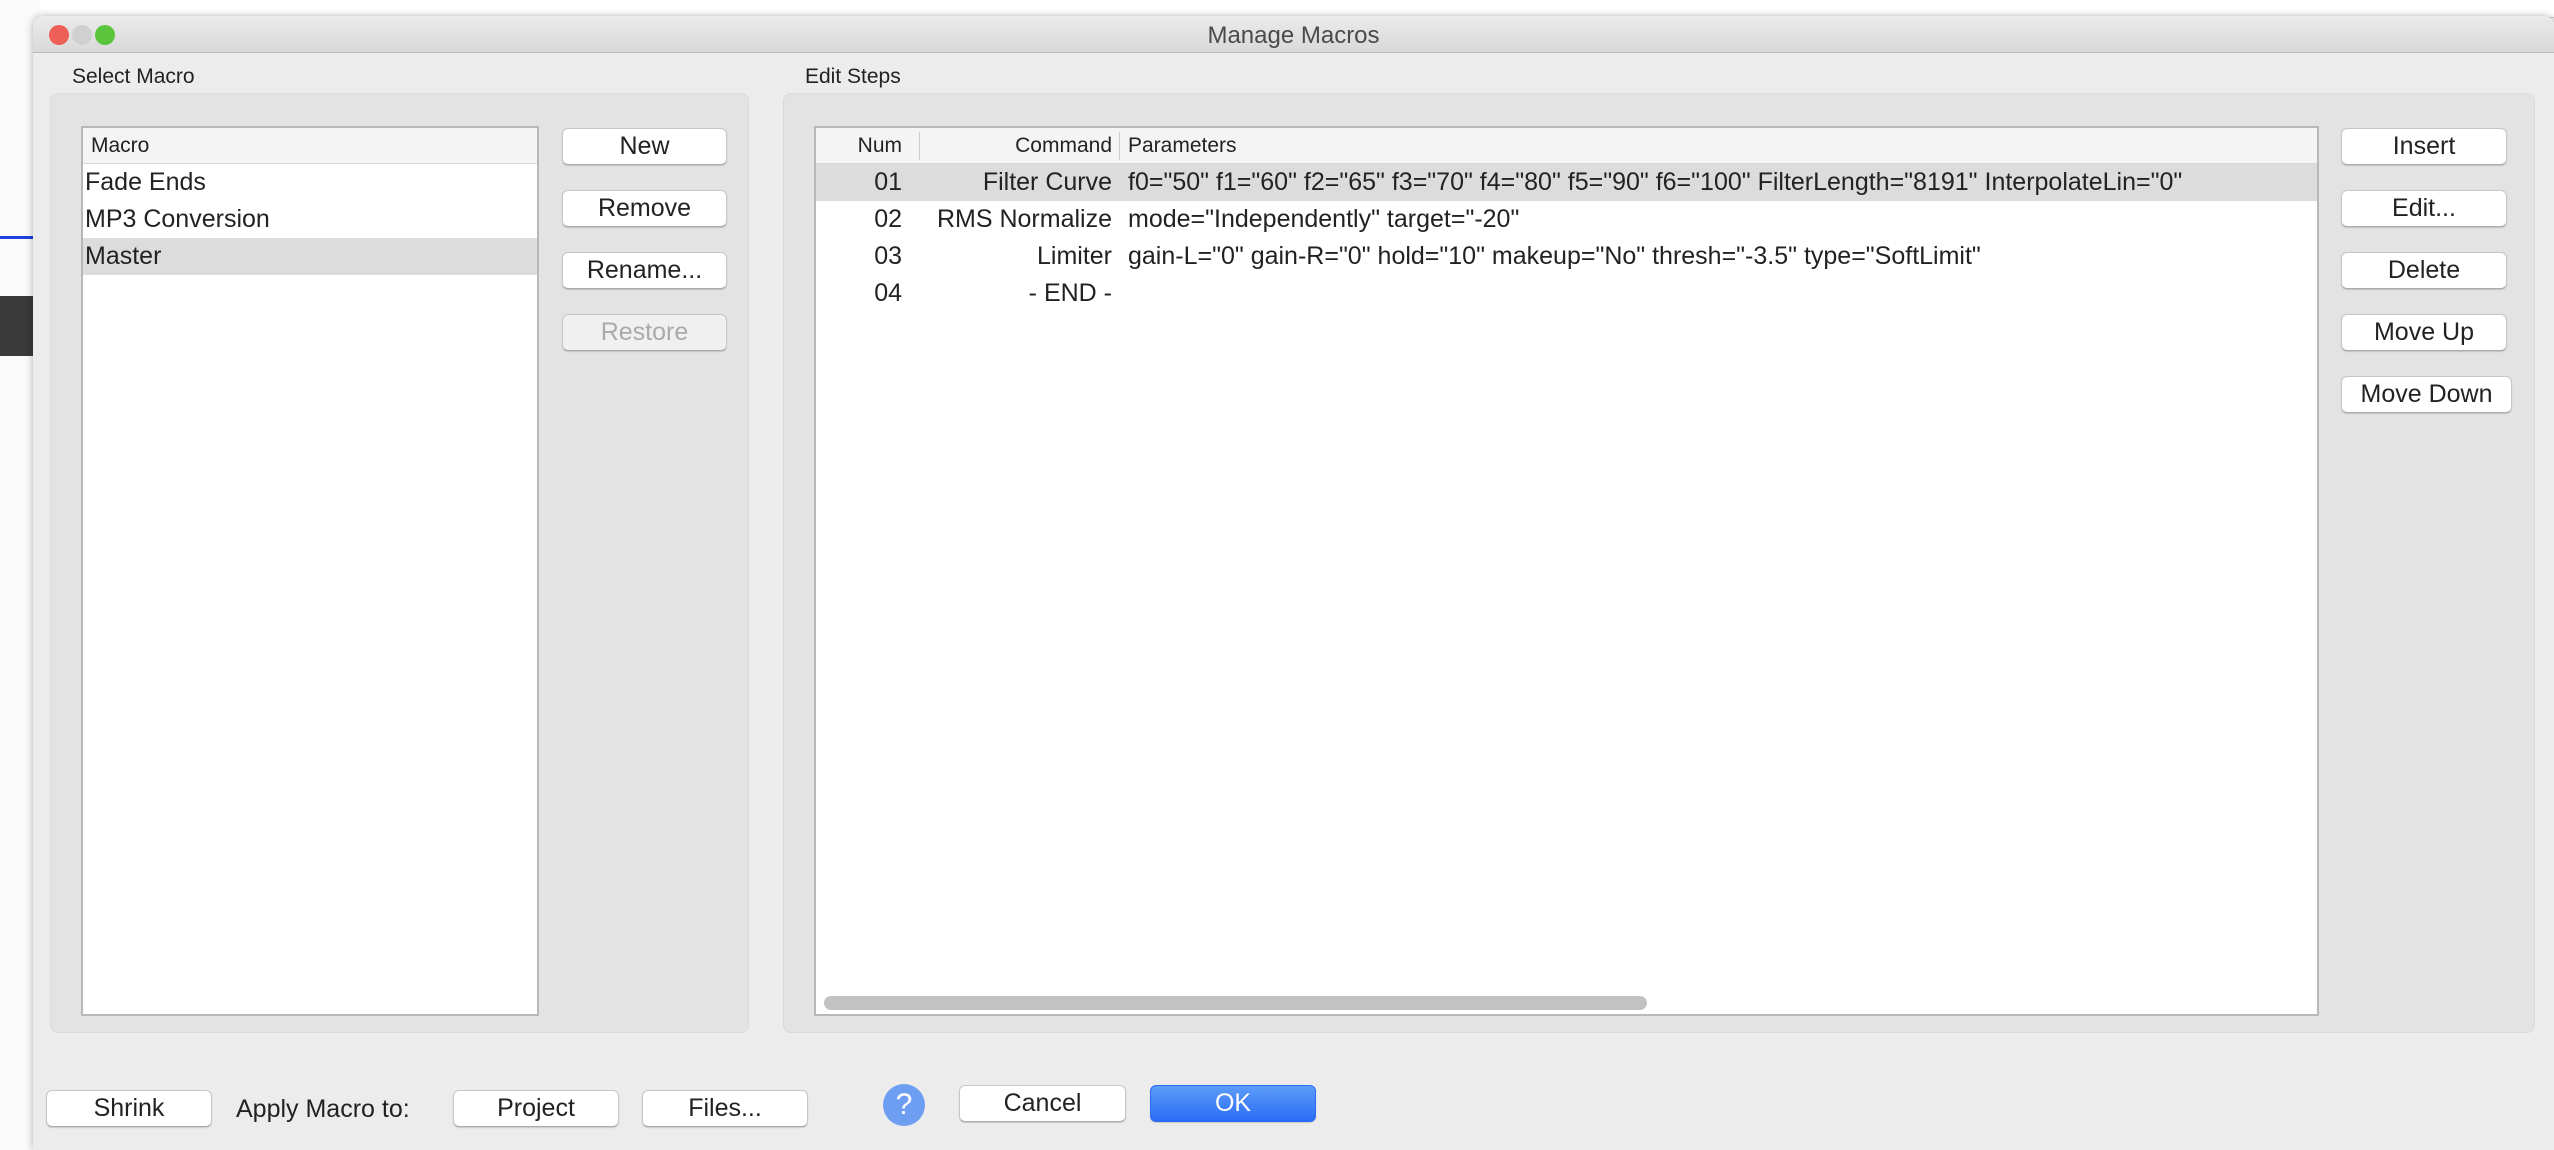  What do you see at coordinates (2424, 332) in the screenshot?
I see `move-up-button: Move Up` at bounding box center [2424, 332].